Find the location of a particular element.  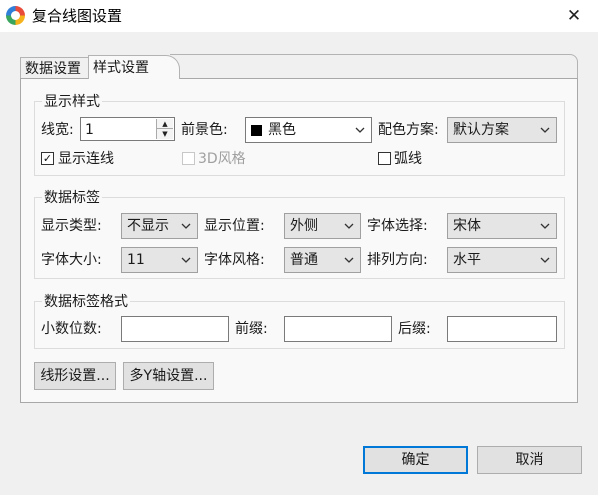

color-scheme-value: 默认方案 is located at coordinates (481, 130).